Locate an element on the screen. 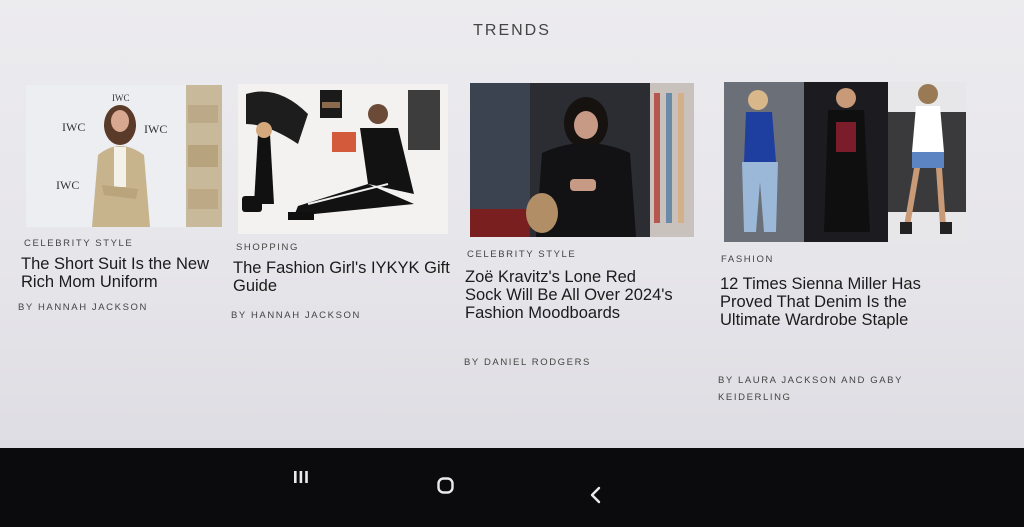  article-byline: BY LAURA JACKSON AND GABY KEIDERLING is located at coordinates (818, 389).